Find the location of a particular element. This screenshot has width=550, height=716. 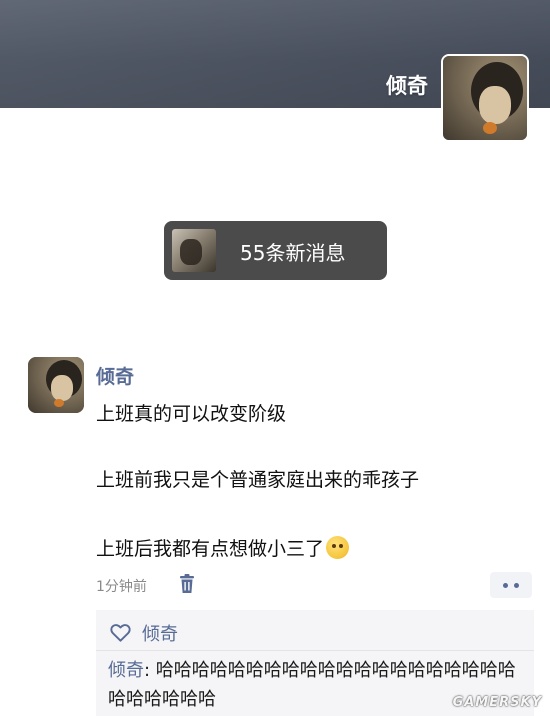

post-timestamp: 1分钟前 is located at coordinates (121, 587).